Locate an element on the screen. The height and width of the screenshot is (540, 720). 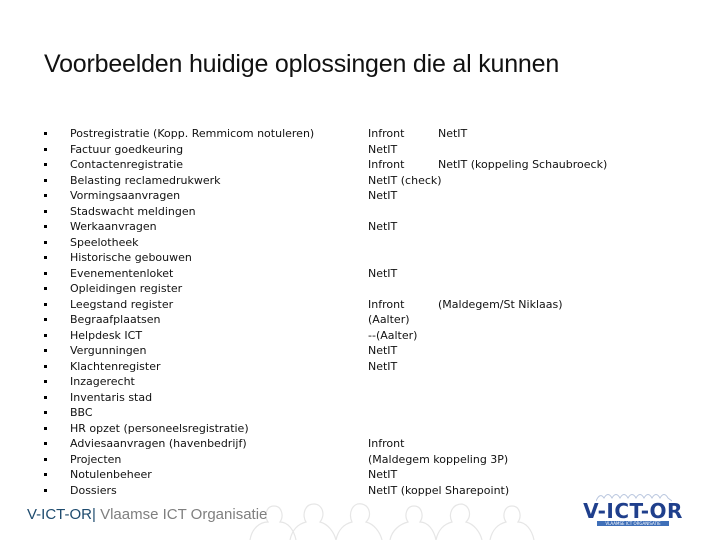
item-label: HR opzet (personeelsregistratie) is located at coordinates (159, 428).